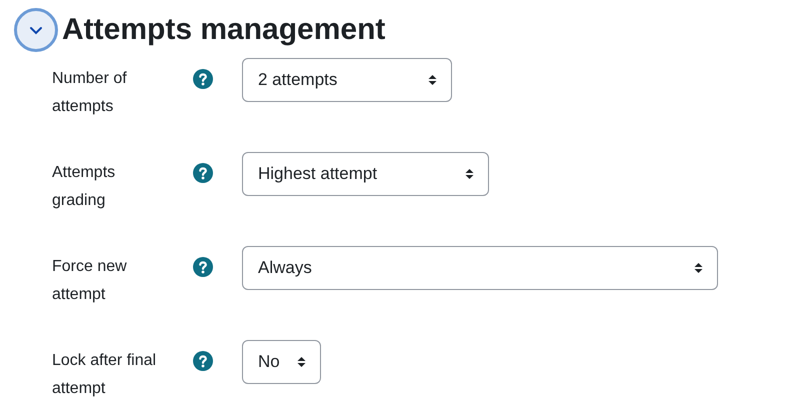 The width and height of the screenshot is (787, 414). Describe the element at coordinates (90, 281) in the screenshot. I see `field-label: Force new attempt` at that location.